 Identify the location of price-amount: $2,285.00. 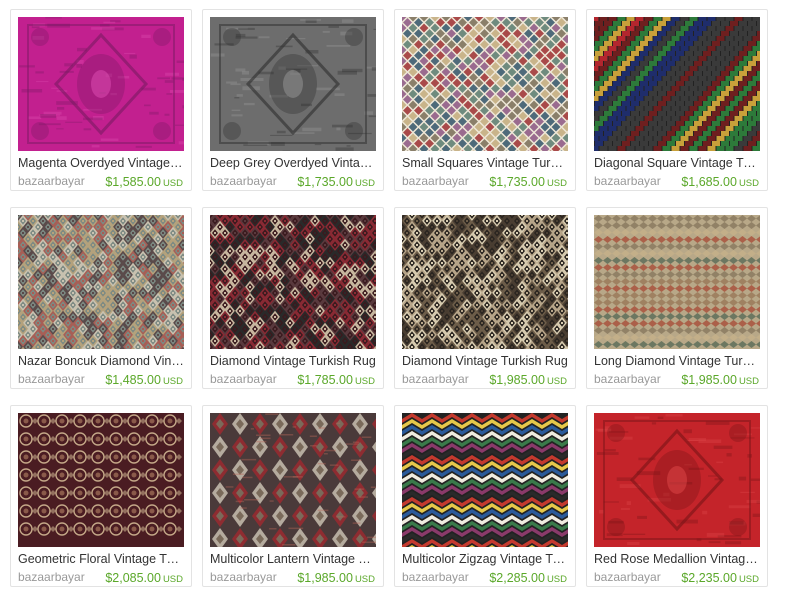
(517, 578).